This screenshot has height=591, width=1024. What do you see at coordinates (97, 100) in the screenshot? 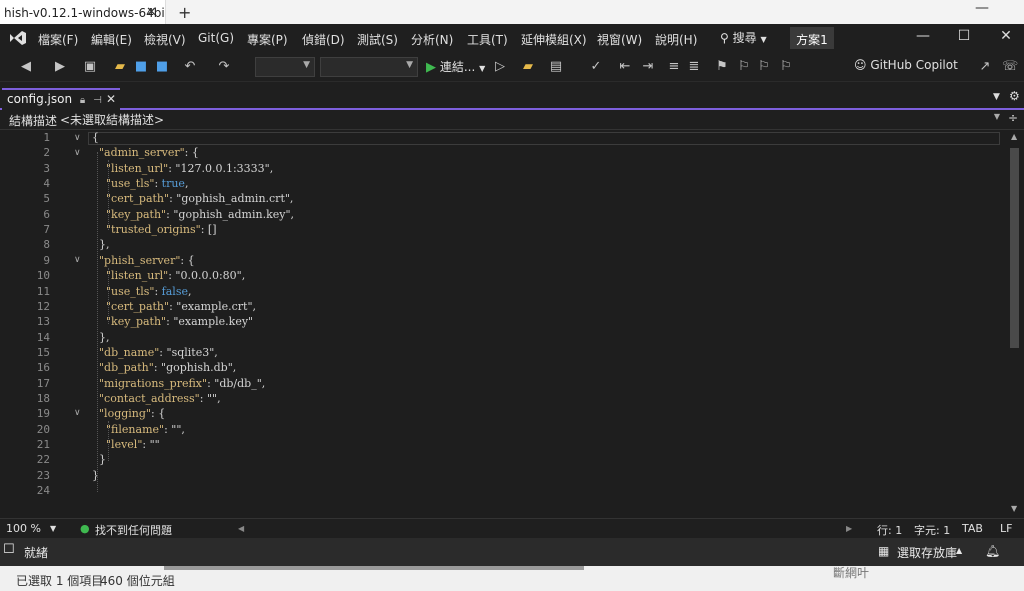
I see `pin-icon: ⊣` at bounding box center [97, 100].